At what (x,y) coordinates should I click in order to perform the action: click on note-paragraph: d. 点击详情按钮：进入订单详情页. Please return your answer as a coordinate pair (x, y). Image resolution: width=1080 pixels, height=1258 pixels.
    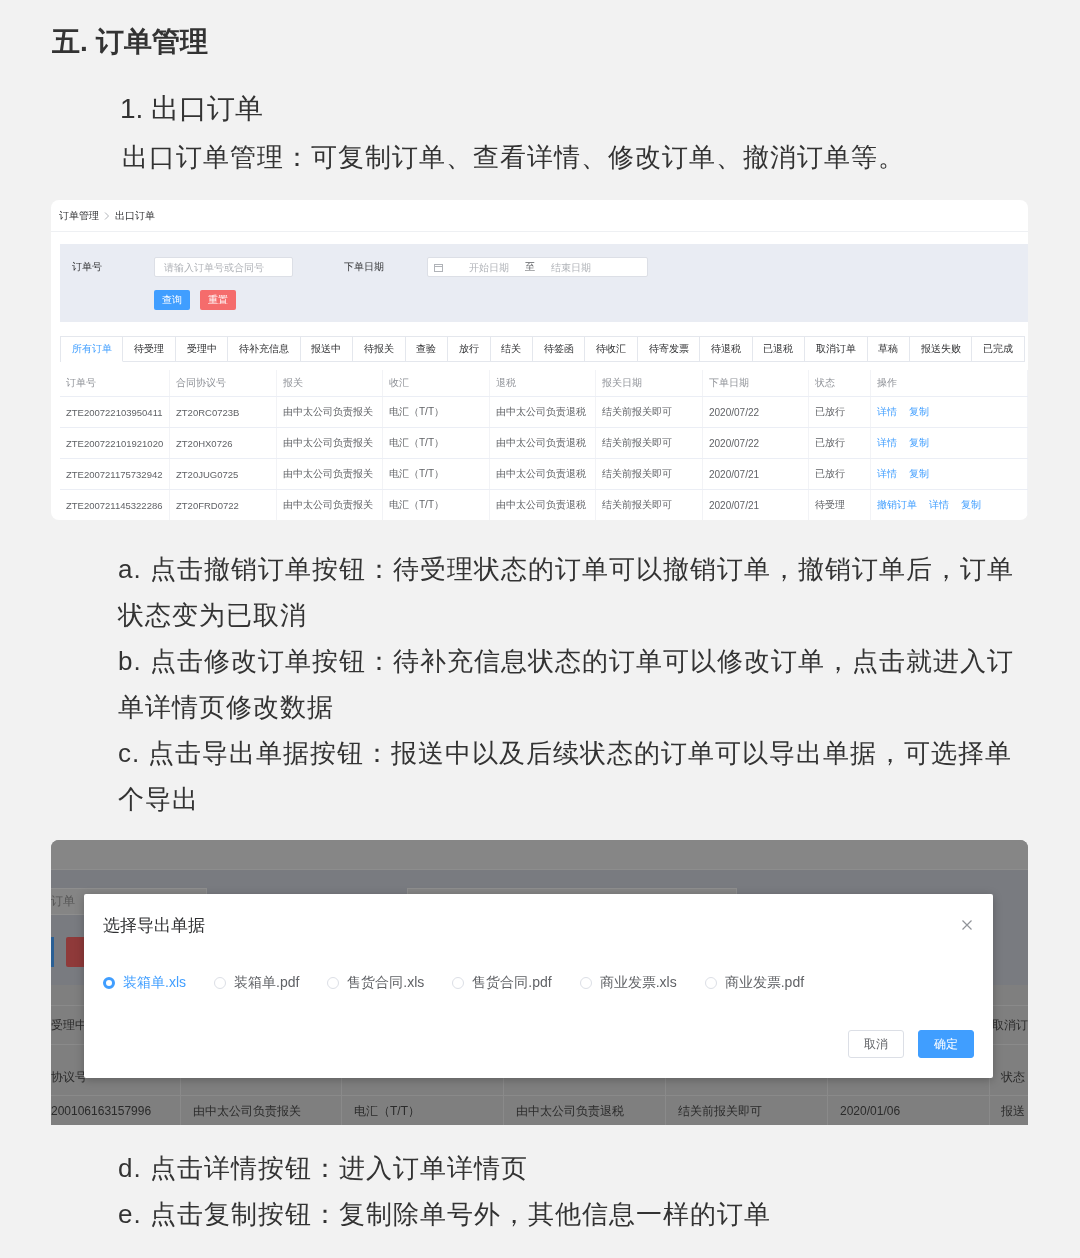
    Looking at the image, I should click on (323, 1168).